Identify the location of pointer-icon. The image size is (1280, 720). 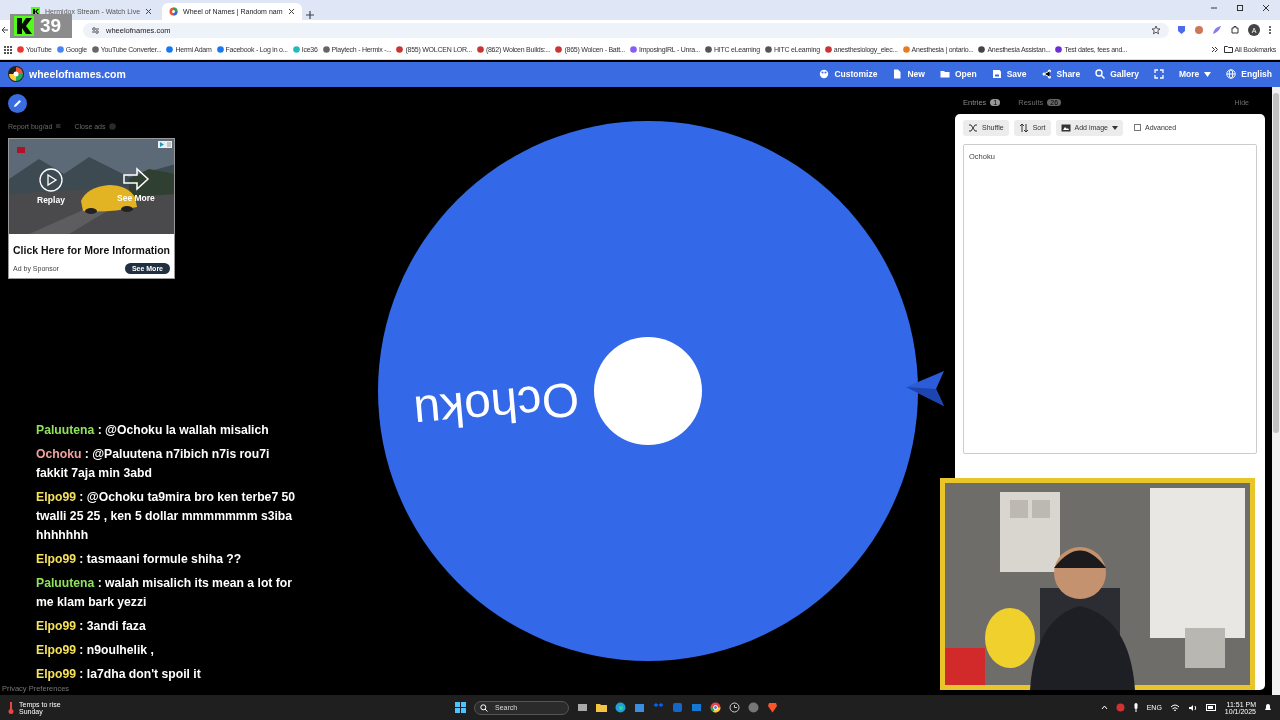
(925, 389).